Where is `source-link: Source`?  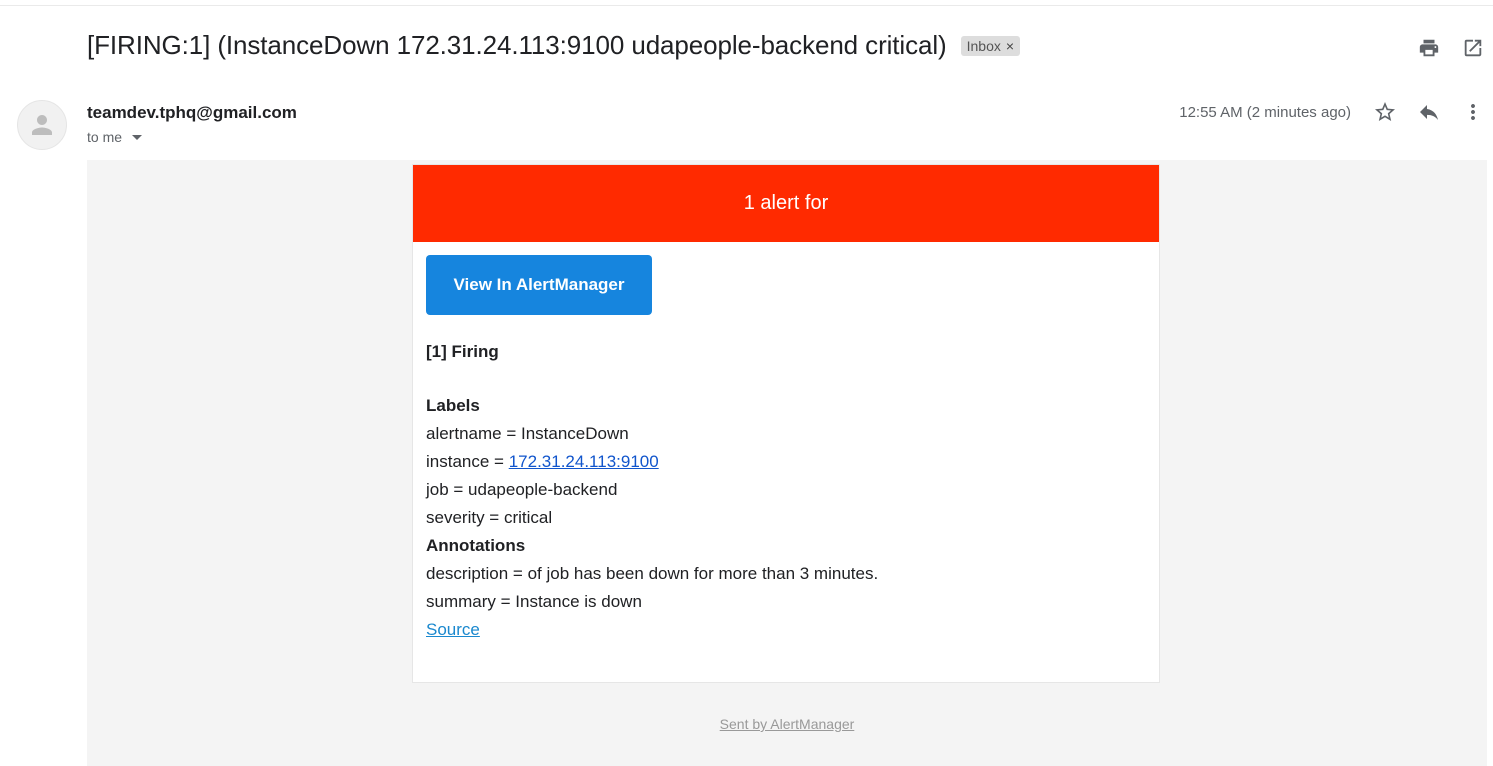
source-link: Source is located at coordinates (453, 630).